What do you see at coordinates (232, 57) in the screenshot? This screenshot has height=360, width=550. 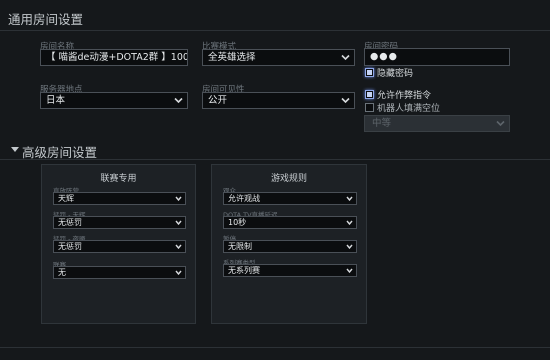 I see `game-mode-value: 全英雄选择` at bounding box center [232, 57].